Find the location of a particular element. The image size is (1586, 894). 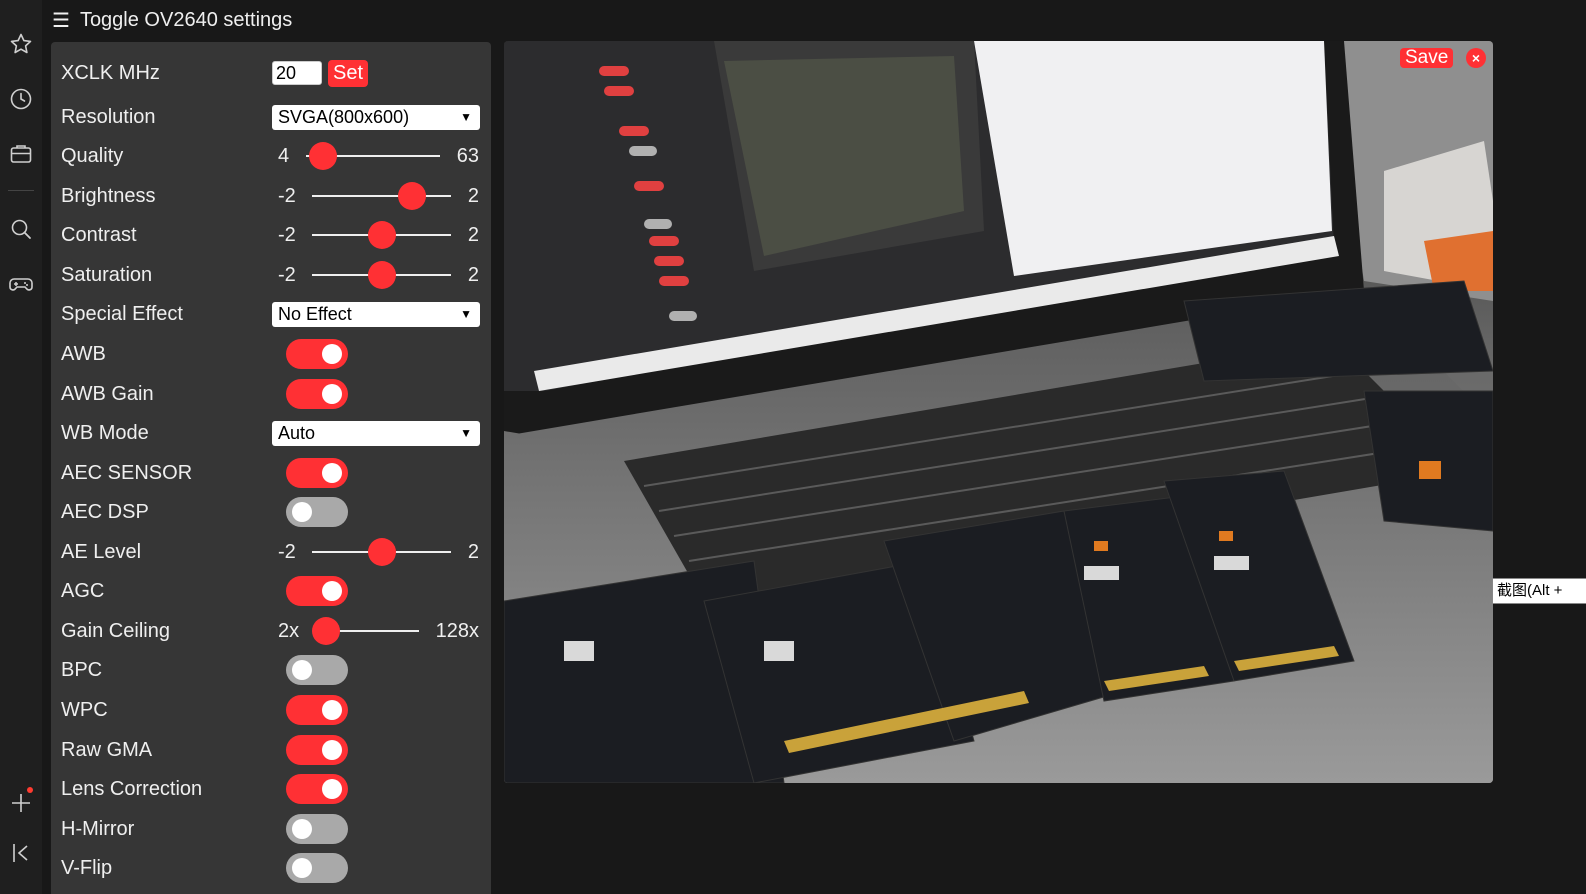

gain-ceiling-thumb is located at coordinates (326, 631).